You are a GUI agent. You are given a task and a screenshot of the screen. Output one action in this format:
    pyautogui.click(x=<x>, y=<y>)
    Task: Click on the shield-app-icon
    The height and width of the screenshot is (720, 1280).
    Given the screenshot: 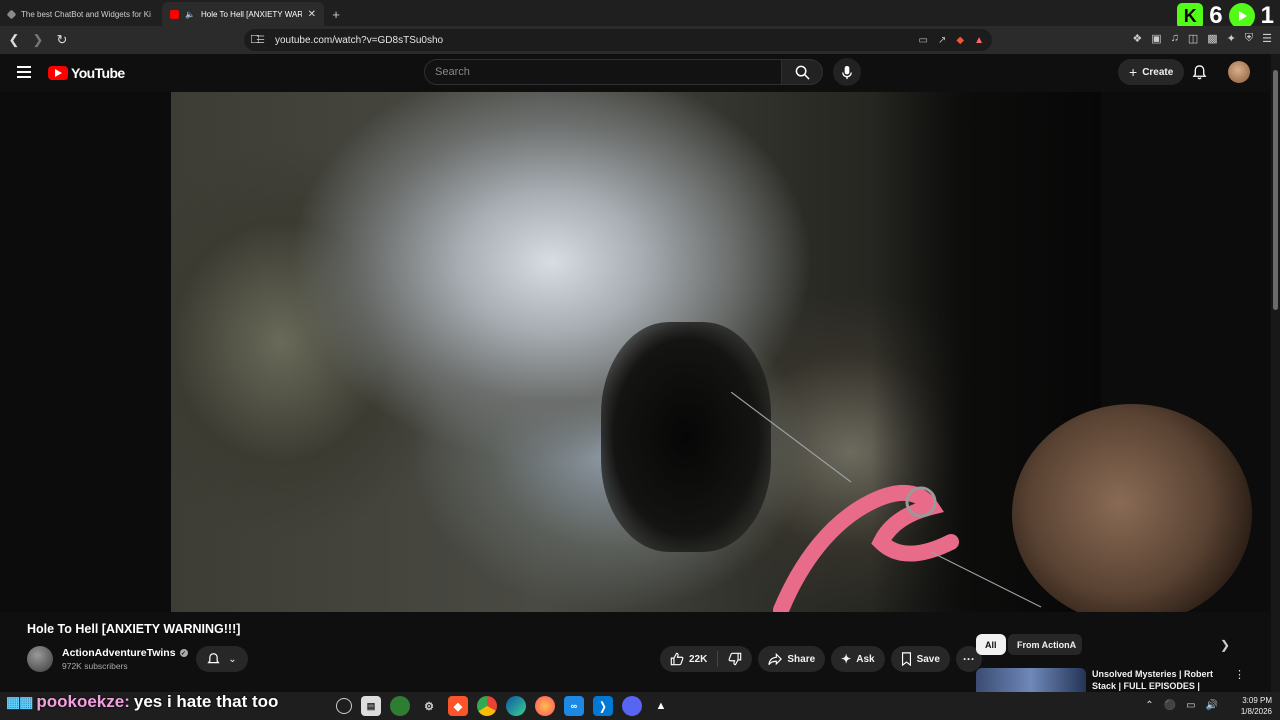 What is the action you would take?
    pyautogui.click(x=400, y=706)
    